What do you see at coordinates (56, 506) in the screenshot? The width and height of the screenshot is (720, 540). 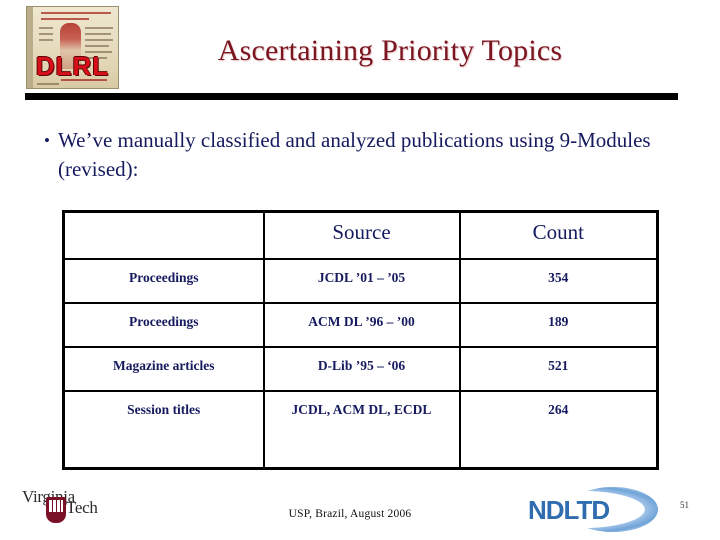 I see `virginia-tech-book-icon` at bounding box center [56, 506].